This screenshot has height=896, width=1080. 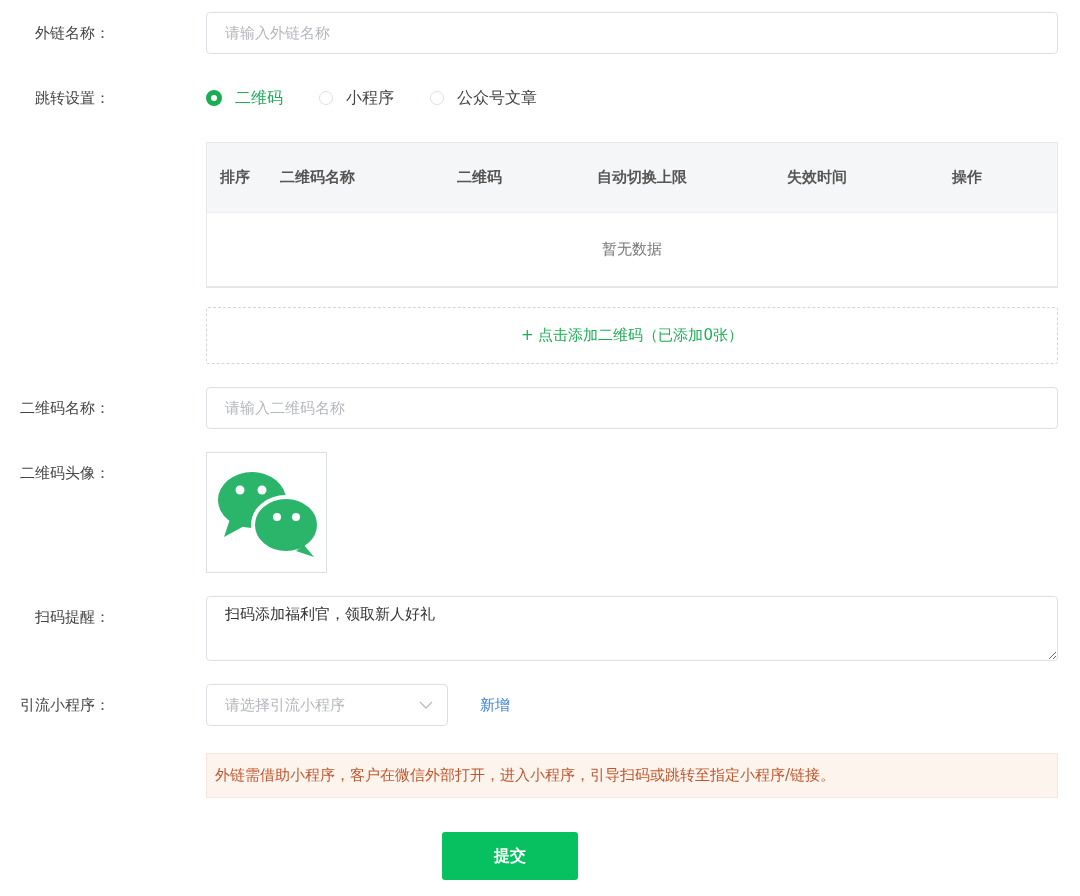 I want to click on radio-option: 二维码, so click(x=244, y=98).